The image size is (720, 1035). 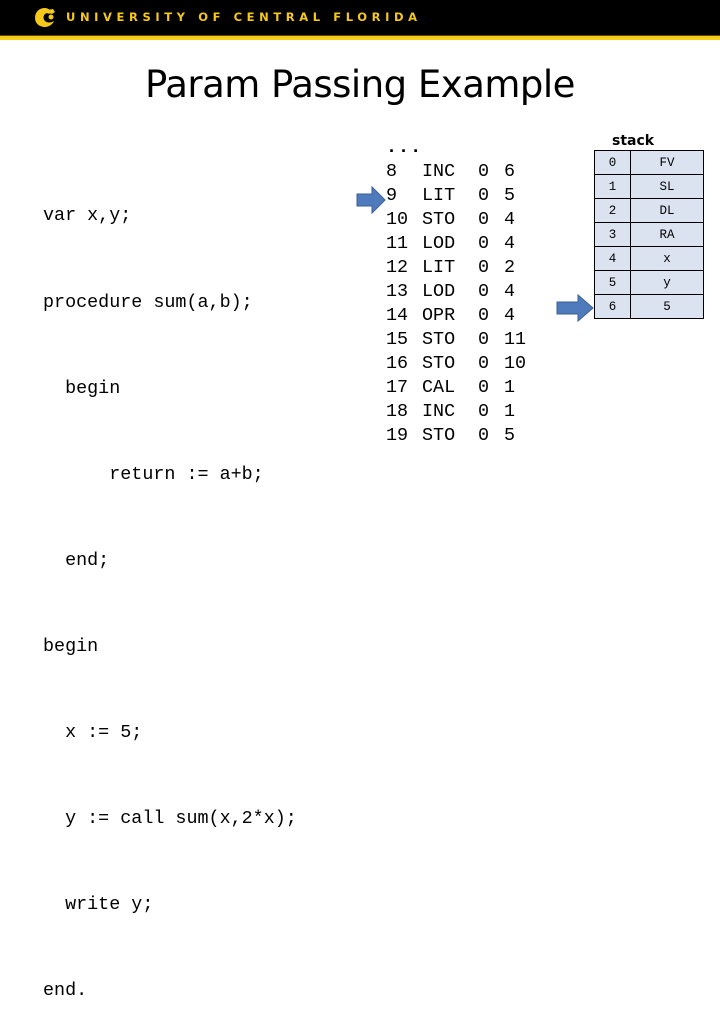 What do you see at coordinates (397, 387) in the screenshot?
I see `instruction-line-number: 17` at bounding box center [397, 387].